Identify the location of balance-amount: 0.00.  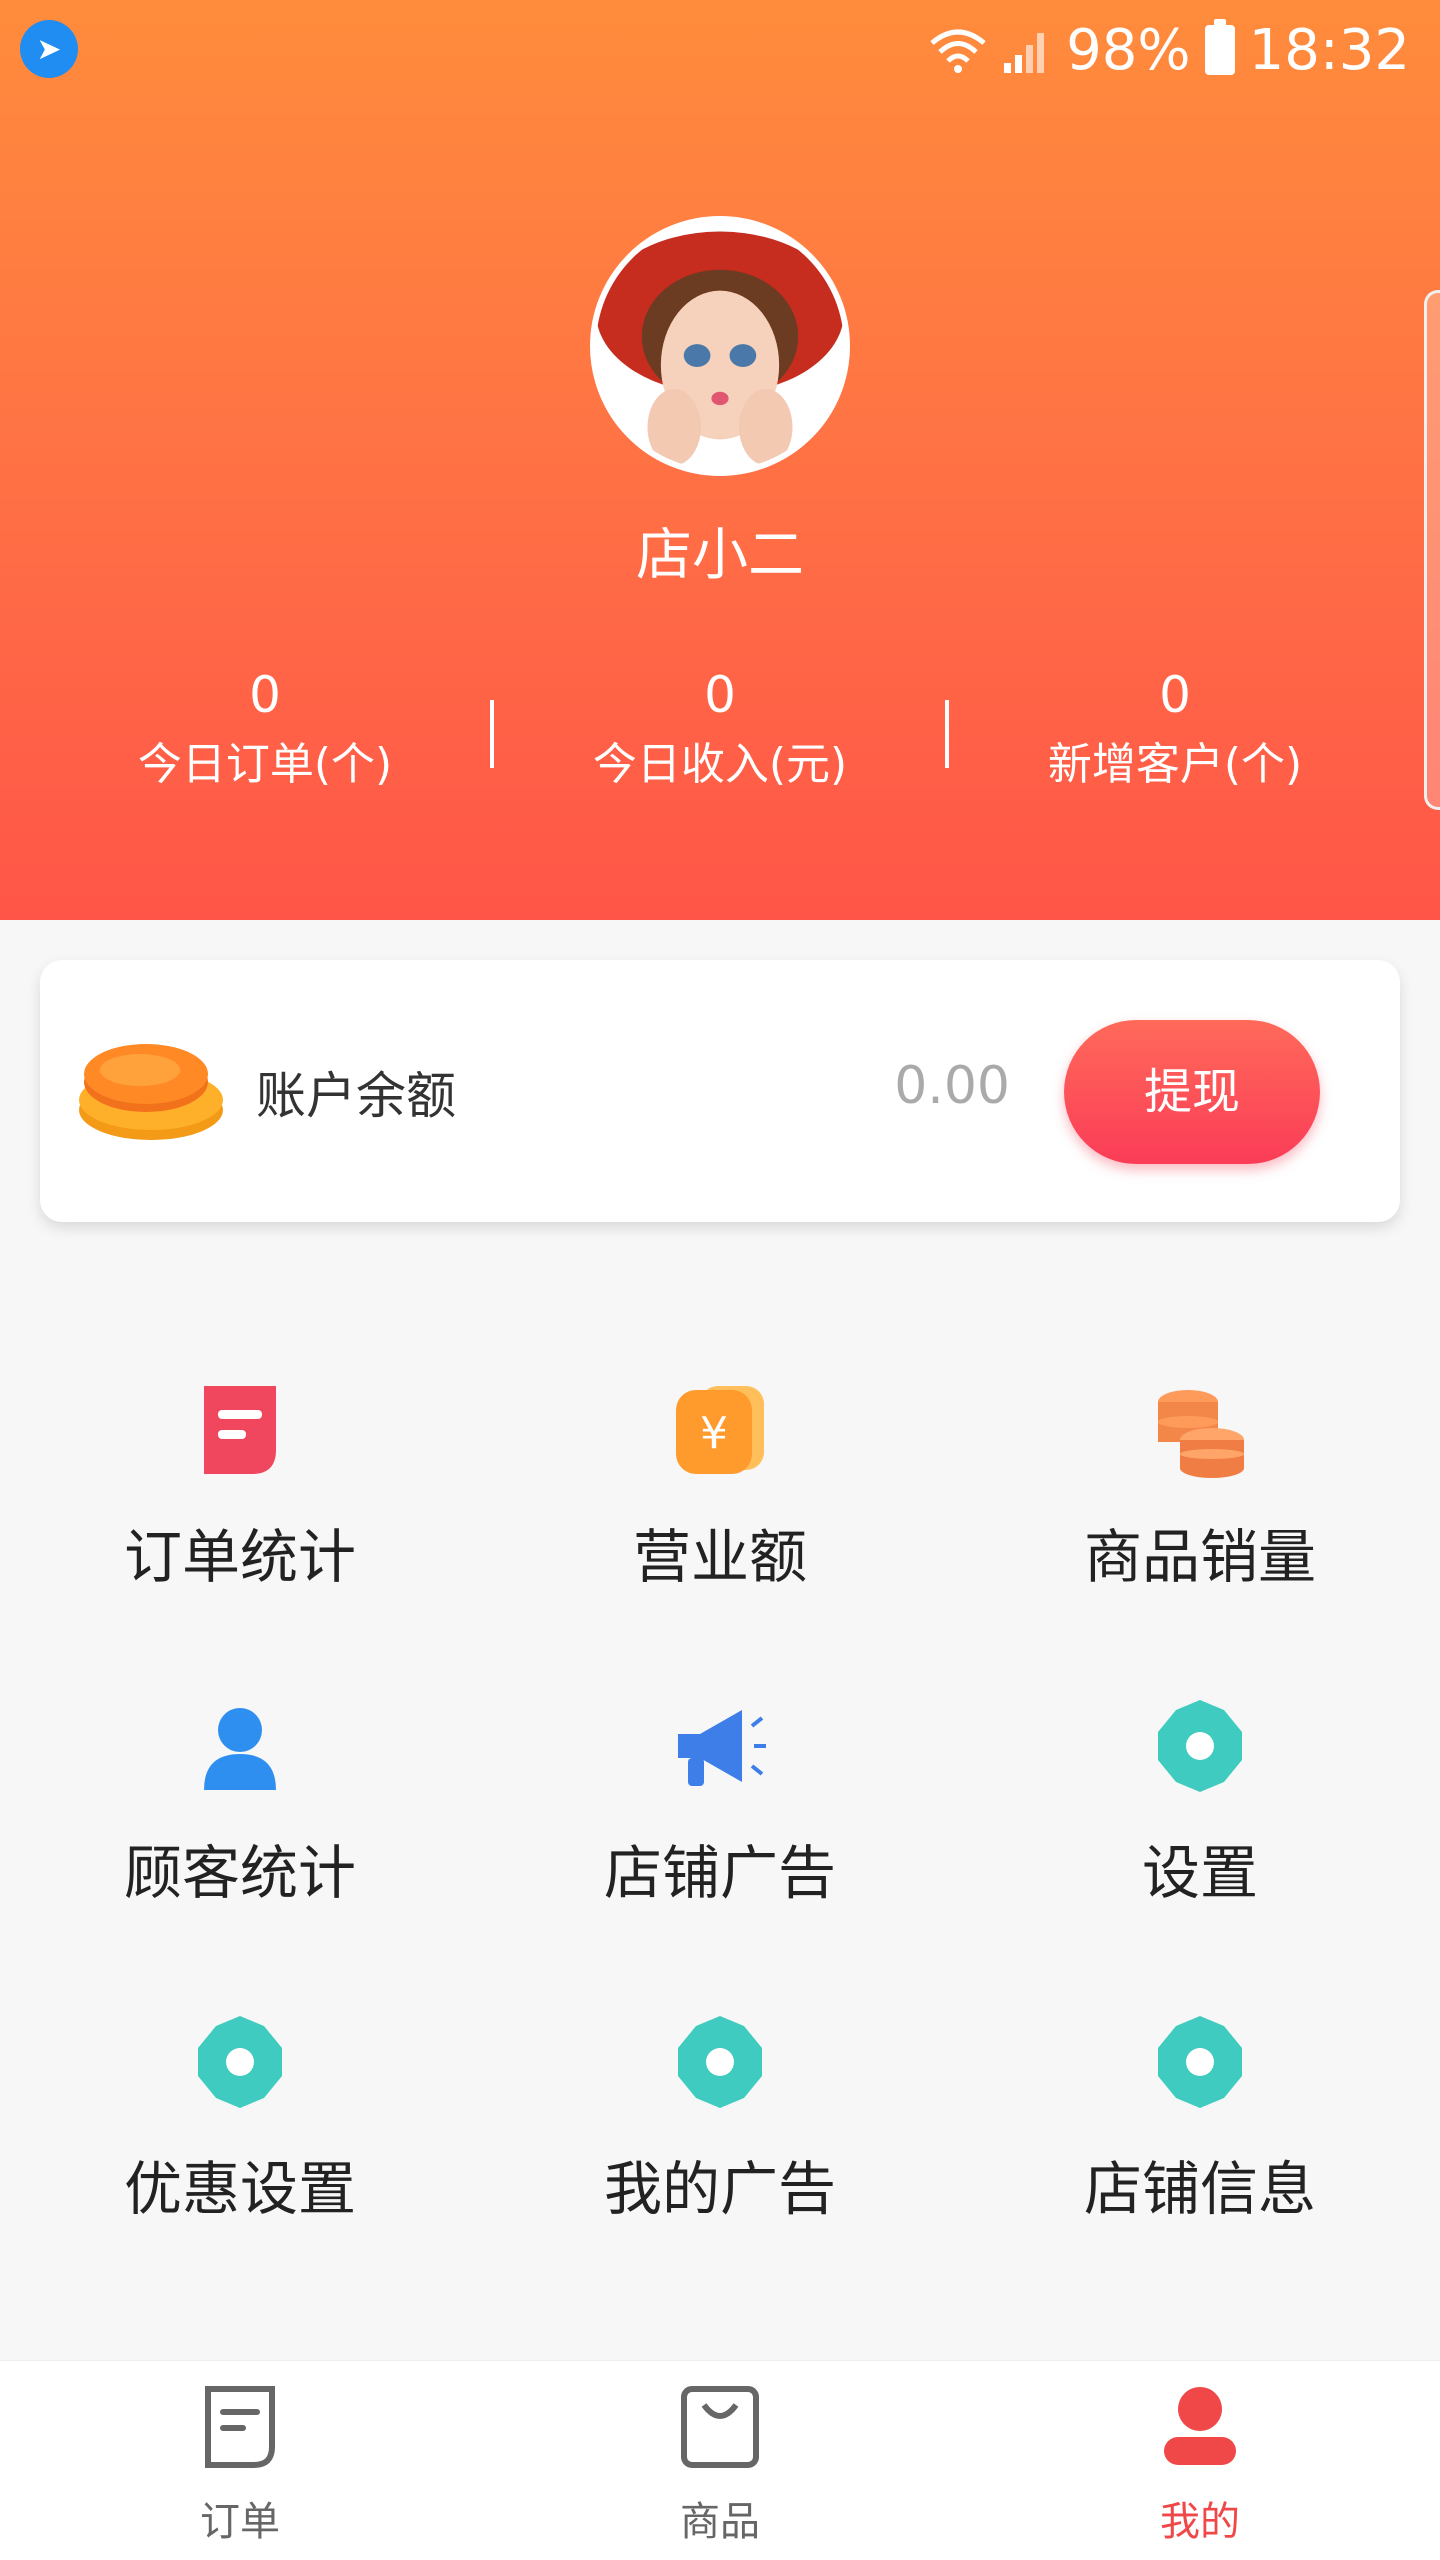
(952, 1086).